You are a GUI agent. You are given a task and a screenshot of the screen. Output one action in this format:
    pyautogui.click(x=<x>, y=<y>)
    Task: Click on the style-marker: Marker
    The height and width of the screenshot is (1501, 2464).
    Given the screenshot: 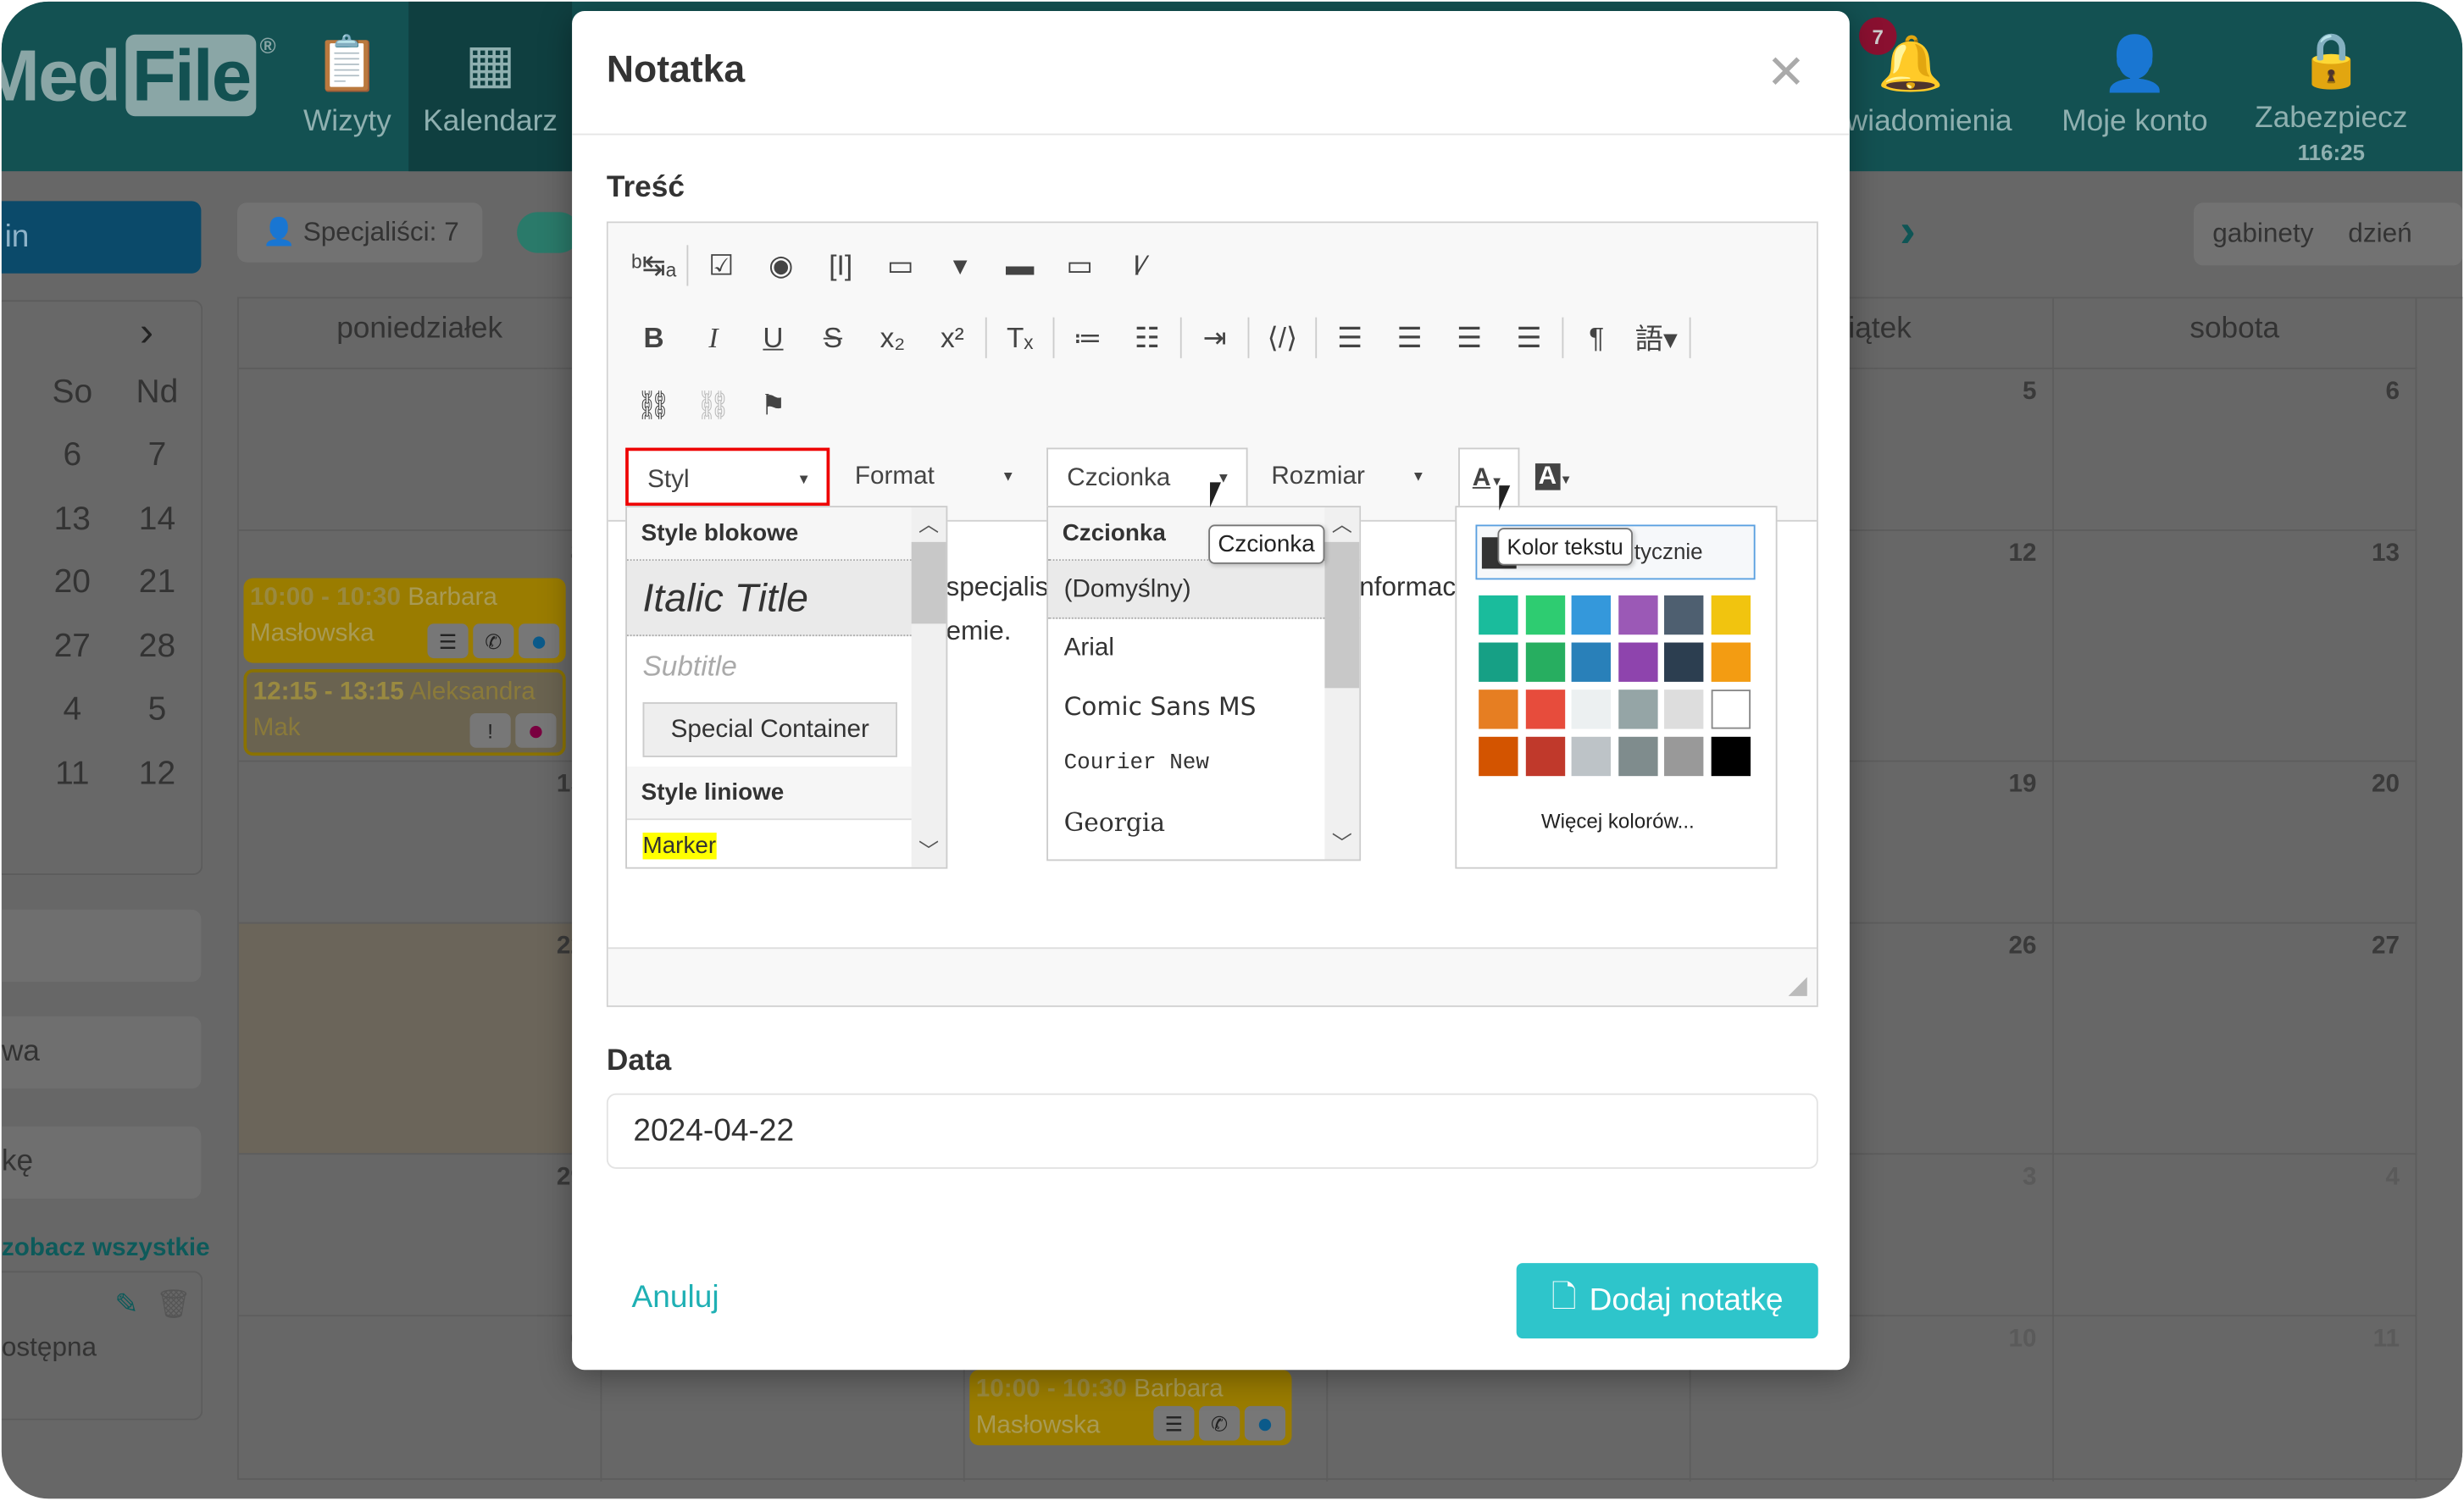 What is the action you would take?
    pyautogui.click(x=787, y=840)
    